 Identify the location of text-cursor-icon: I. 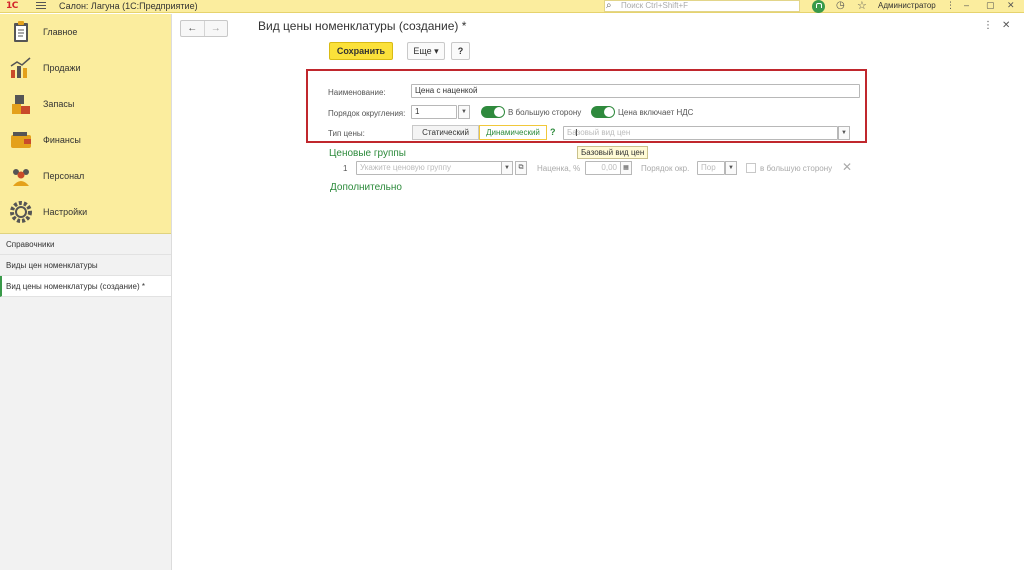
(576, 133).